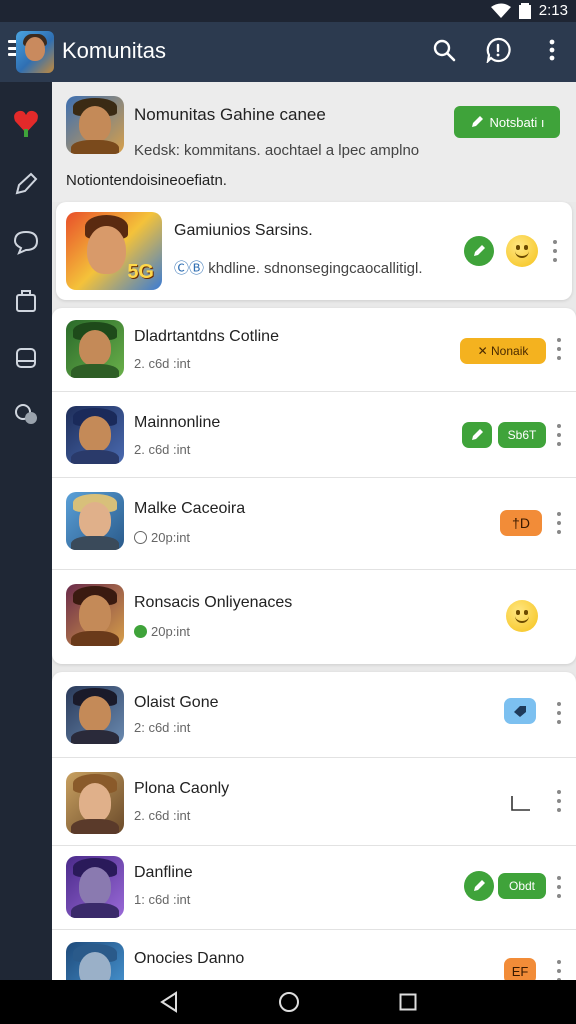  Describe the element at coordinates (146, 180) in the screenshot. I see `header-note: Notiontendoisineoefiatn.` at that location.